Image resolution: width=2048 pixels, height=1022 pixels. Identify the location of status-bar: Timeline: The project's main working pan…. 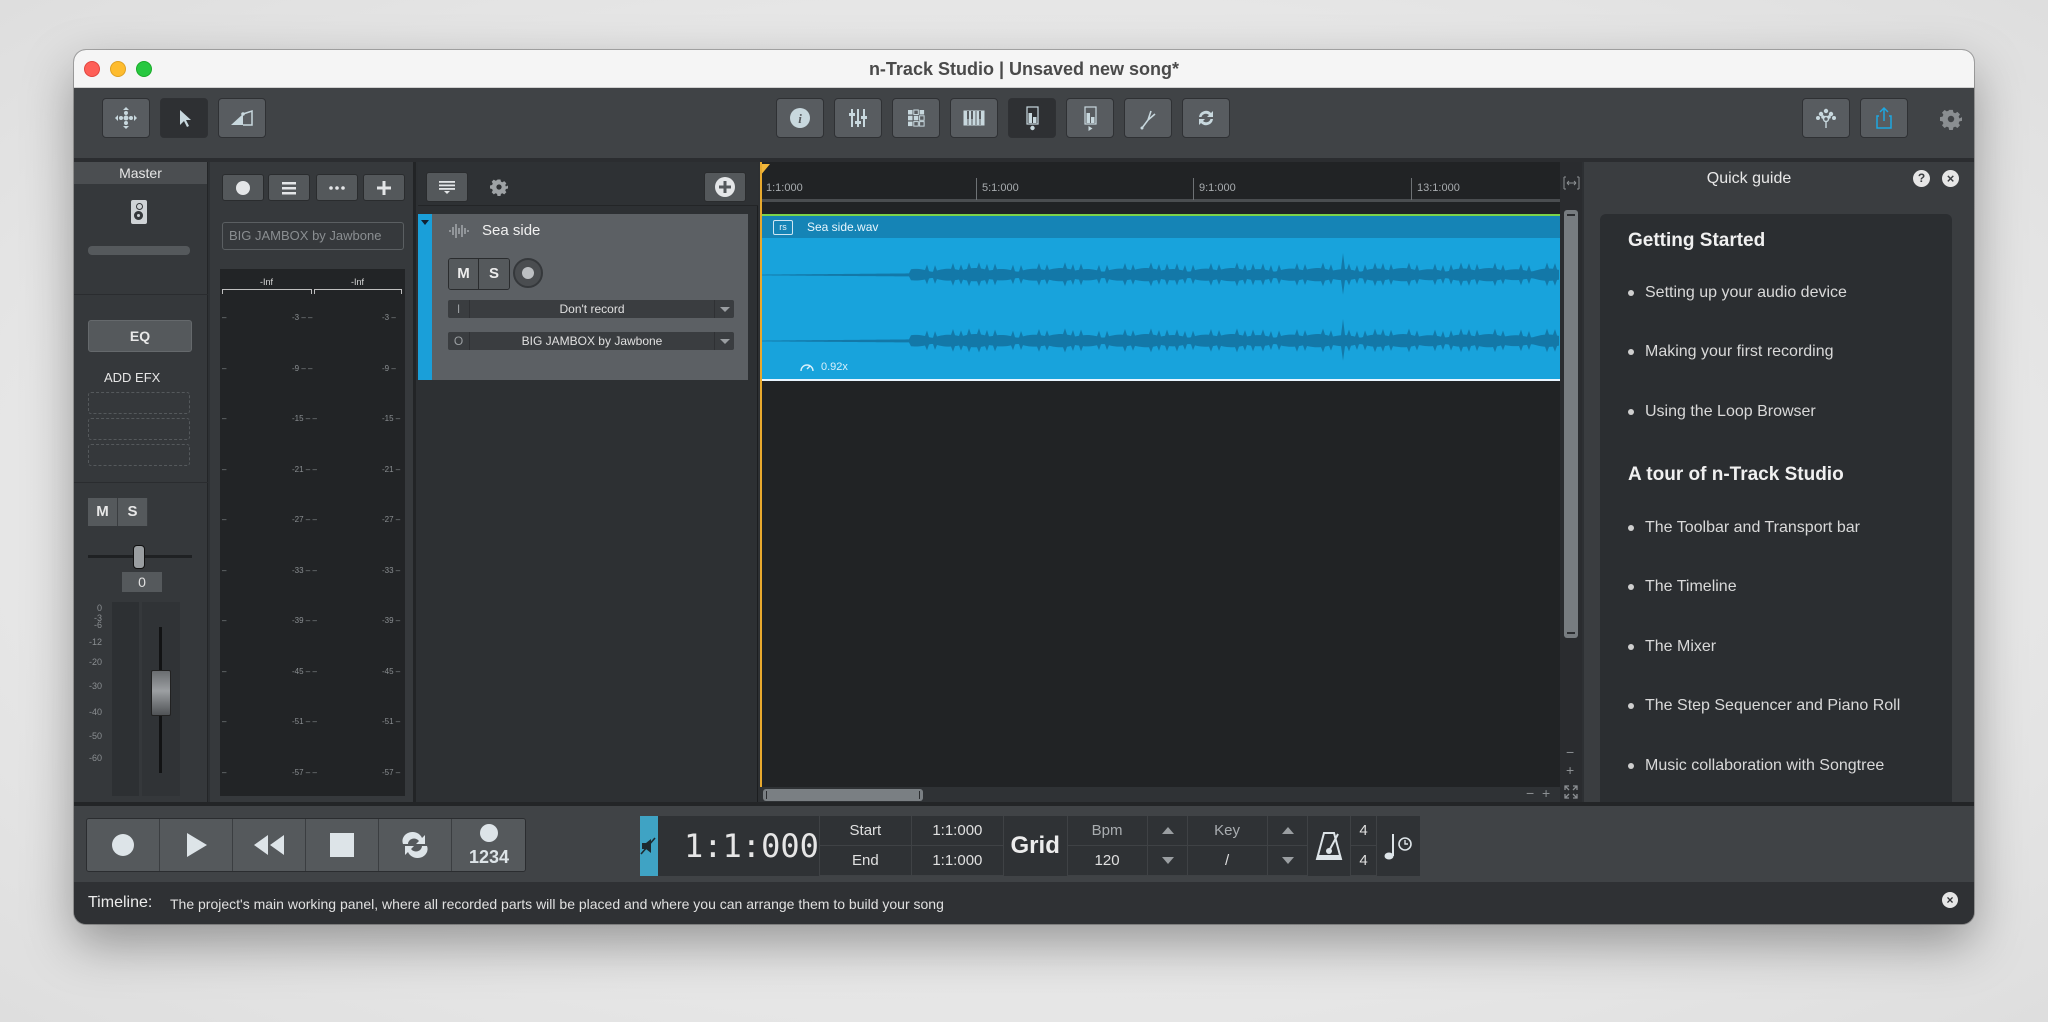
(1024, 903).